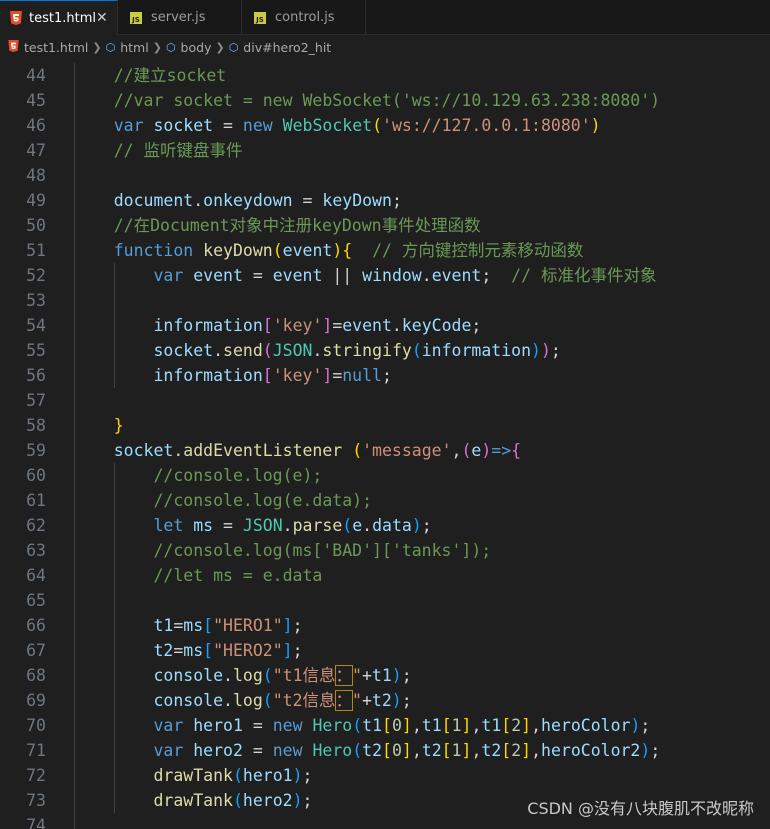  I want to click on code-token: parse, so click(317, 525).